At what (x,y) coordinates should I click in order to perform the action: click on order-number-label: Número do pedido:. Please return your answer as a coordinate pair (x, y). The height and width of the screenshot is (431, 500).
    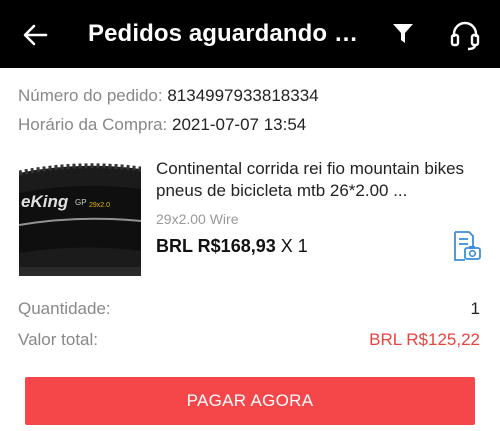
    Looking at the image, I should click on (90, 95).